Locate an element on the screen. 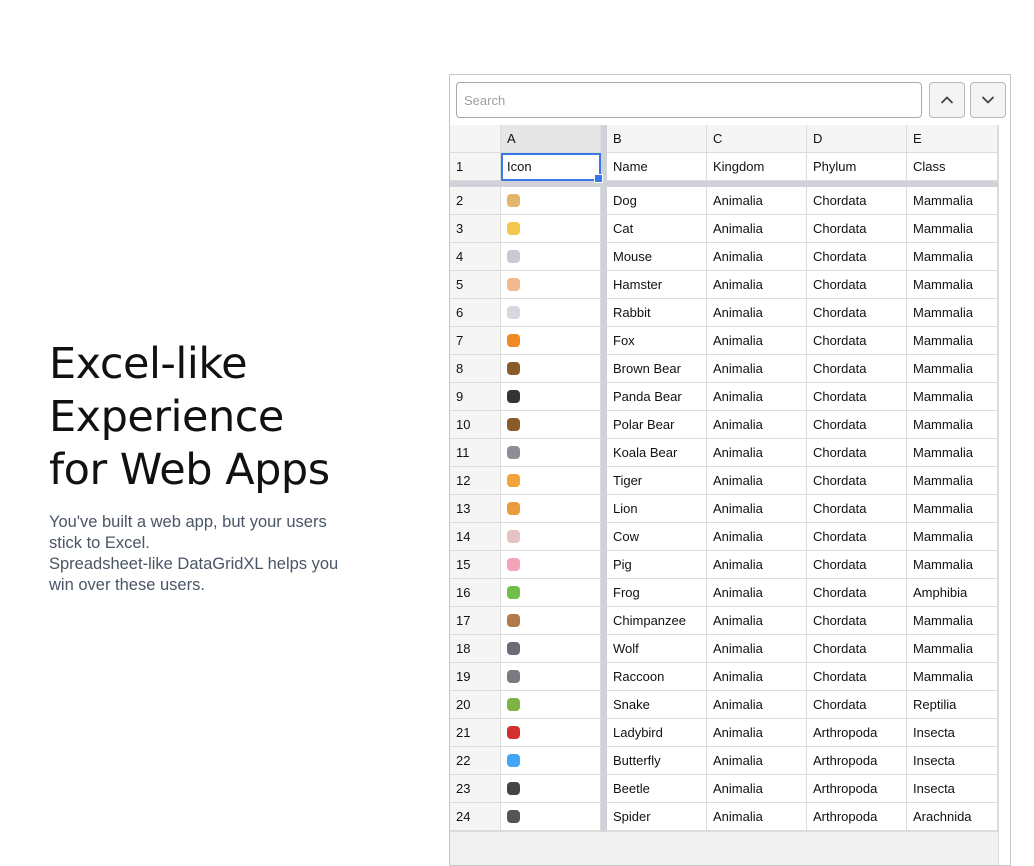 This screenshot has height=866, width=1034. grid-cell: Brown Bear is located at coordinates (657, 369).